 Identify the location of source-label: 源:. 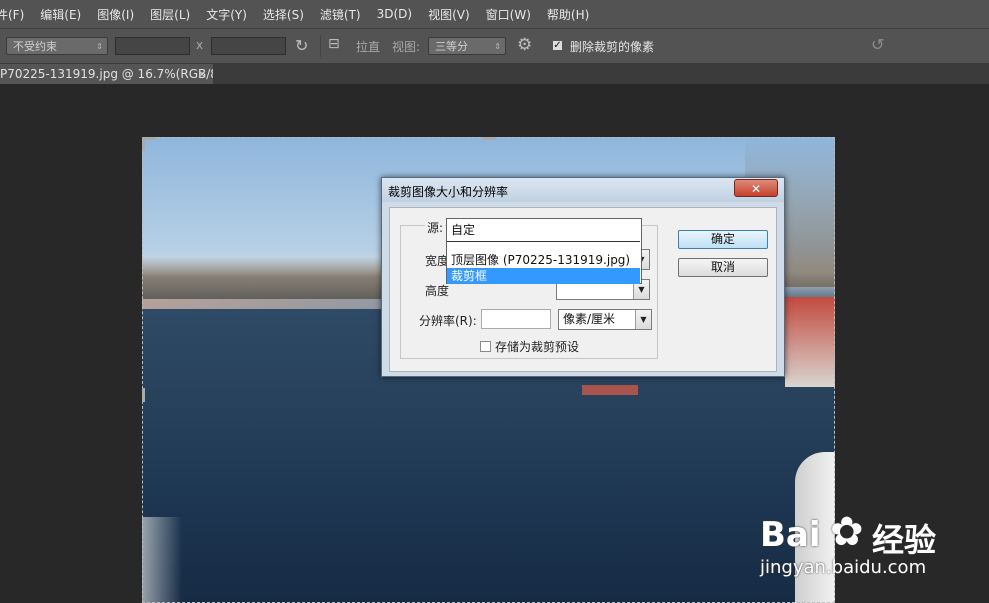
(435, 227).